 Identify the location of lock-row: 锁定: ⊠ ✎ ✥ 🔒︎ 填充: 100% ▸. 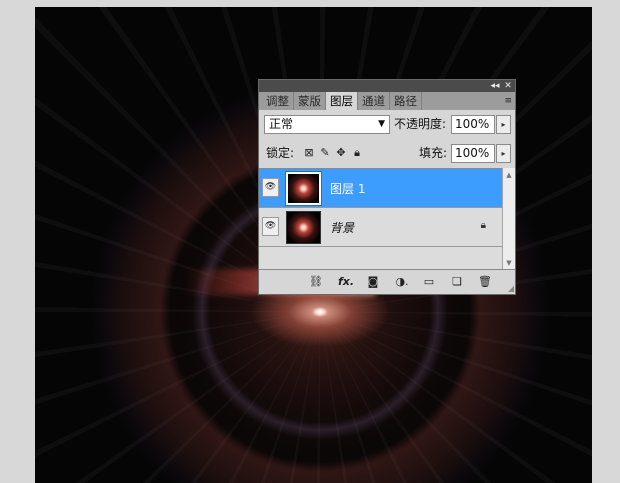
(387, 153).